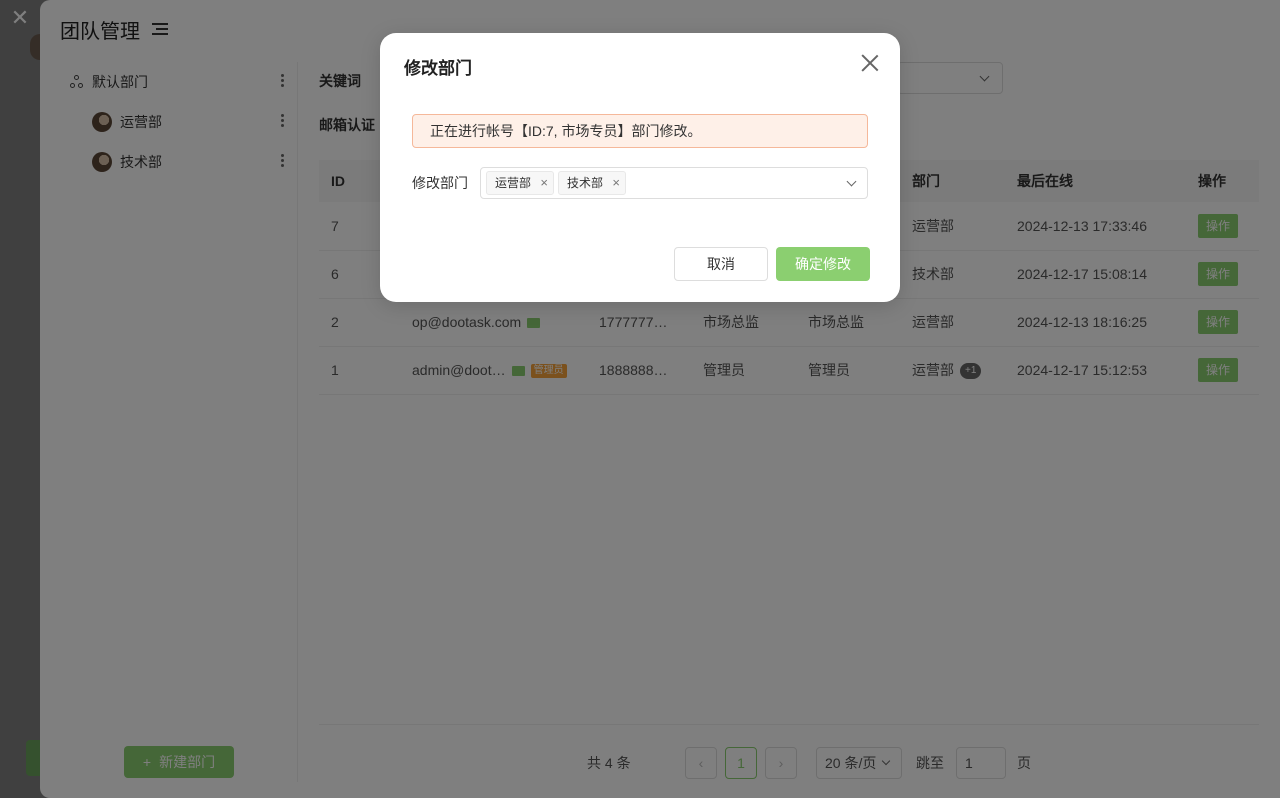 This screenshot has width=1280, height=798. Describe the element at coordinates (674, 183) in the screenshot. I see `department-multiselect: 运营部 × 技术部 ×` at that location.